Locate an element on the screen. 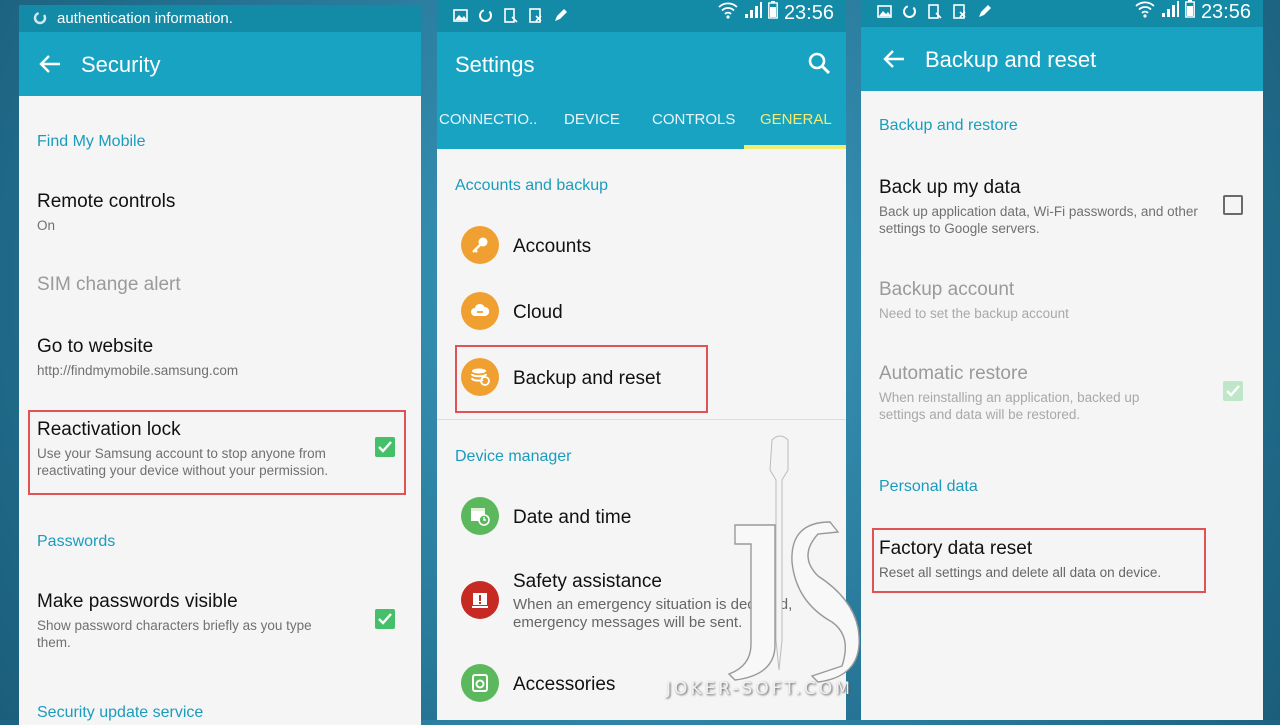  page-title: Settings is located at coordinates (495, 64).